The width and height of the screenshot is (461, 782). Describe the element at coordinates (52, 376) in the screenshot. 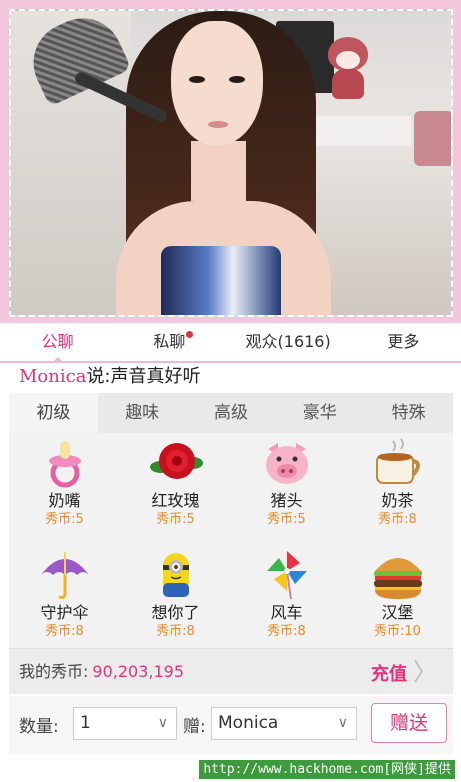

I see `chat-username: Monica` at that location.